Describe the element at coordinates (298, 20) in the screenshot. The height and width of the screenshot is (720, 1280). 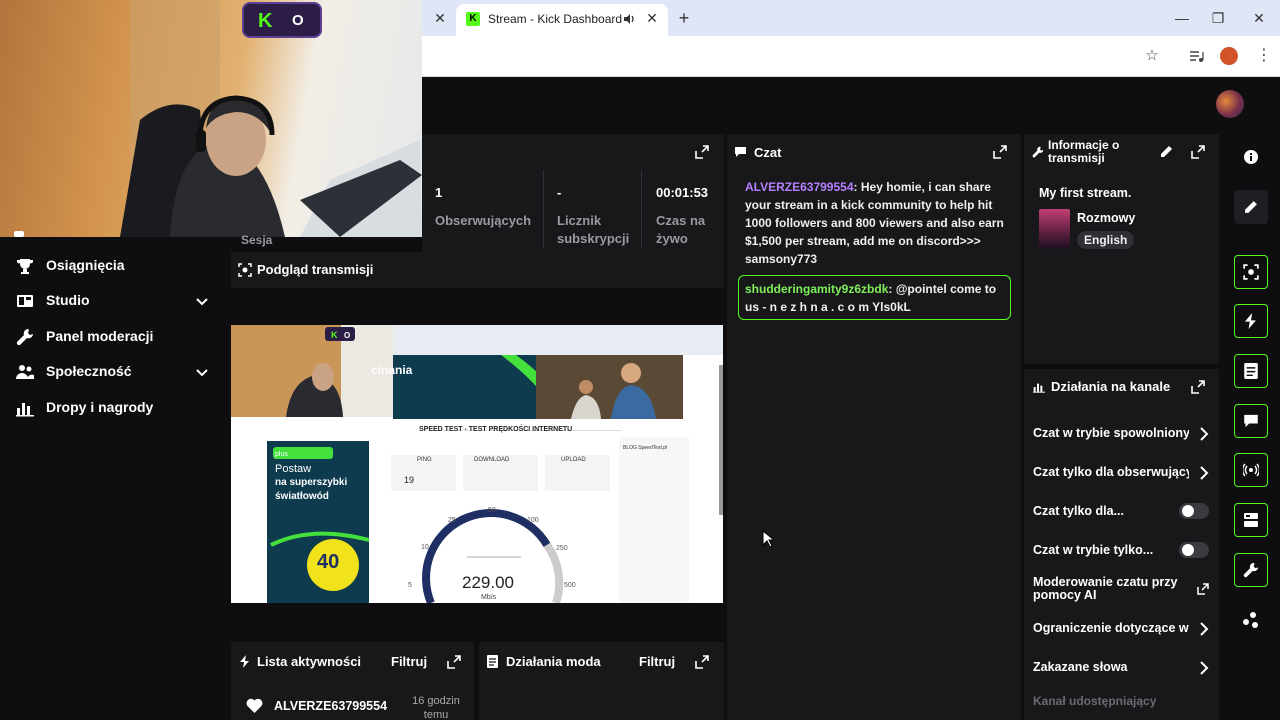
I see `badge-o: O` at that location.